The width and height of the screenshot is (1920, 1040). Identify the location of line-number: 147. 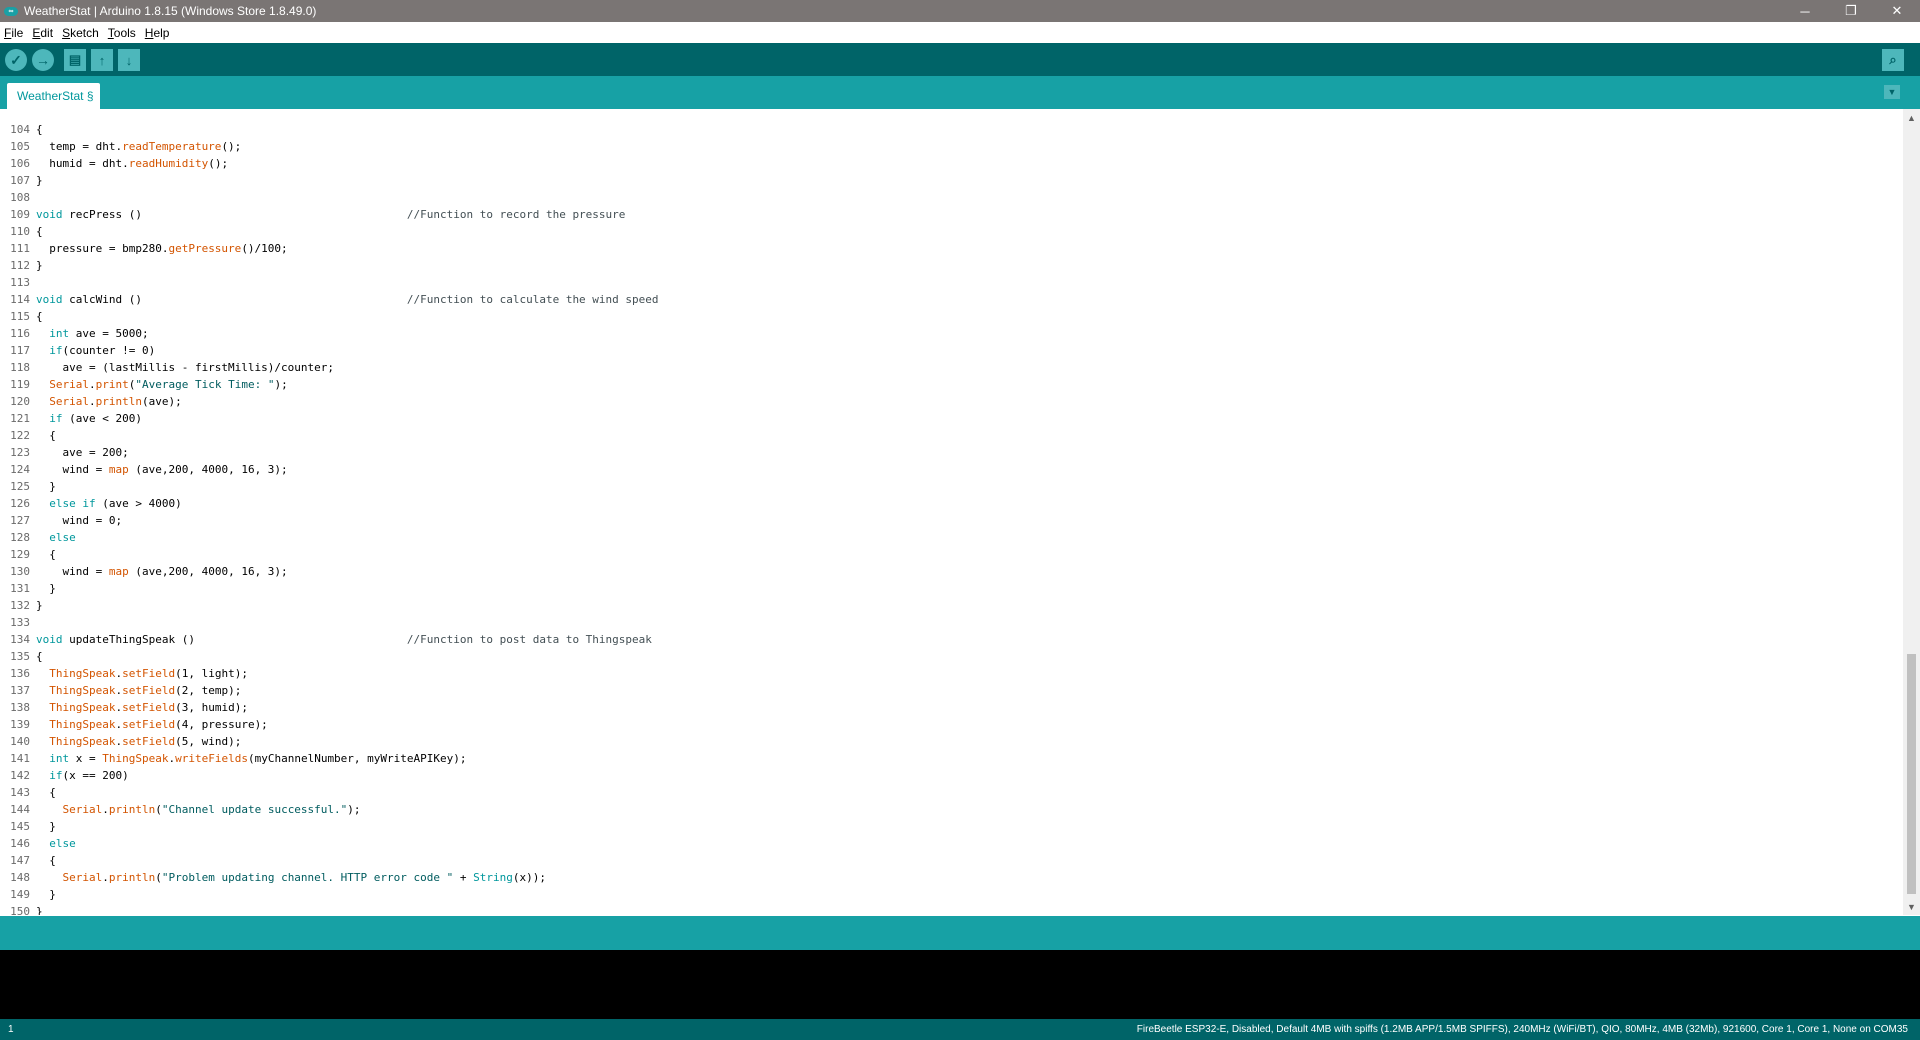
(20, 860).